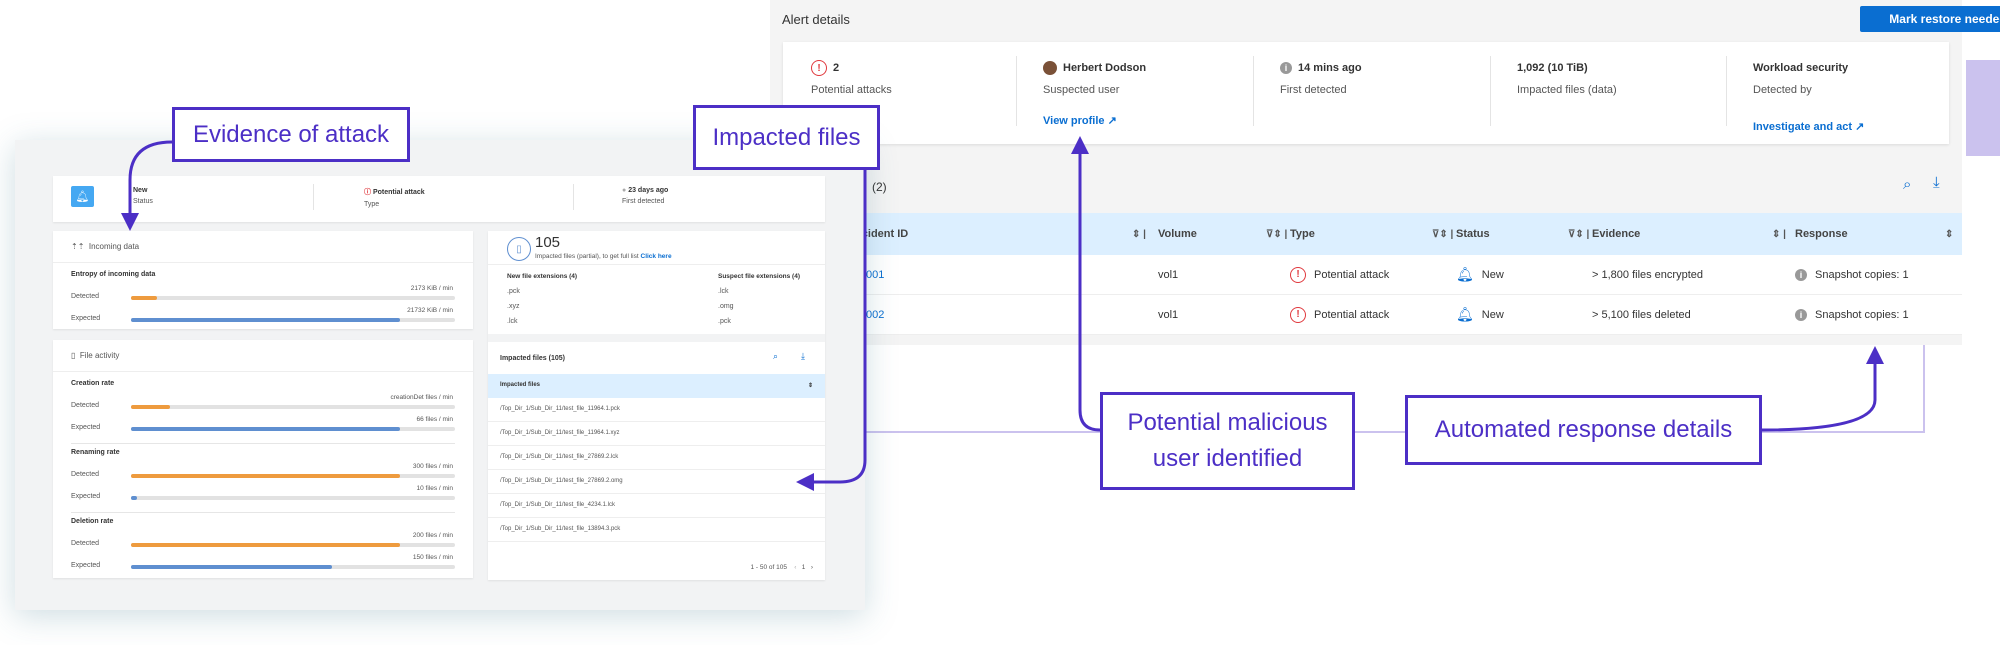  I want to click on arrow-user, so click(1086, 284).